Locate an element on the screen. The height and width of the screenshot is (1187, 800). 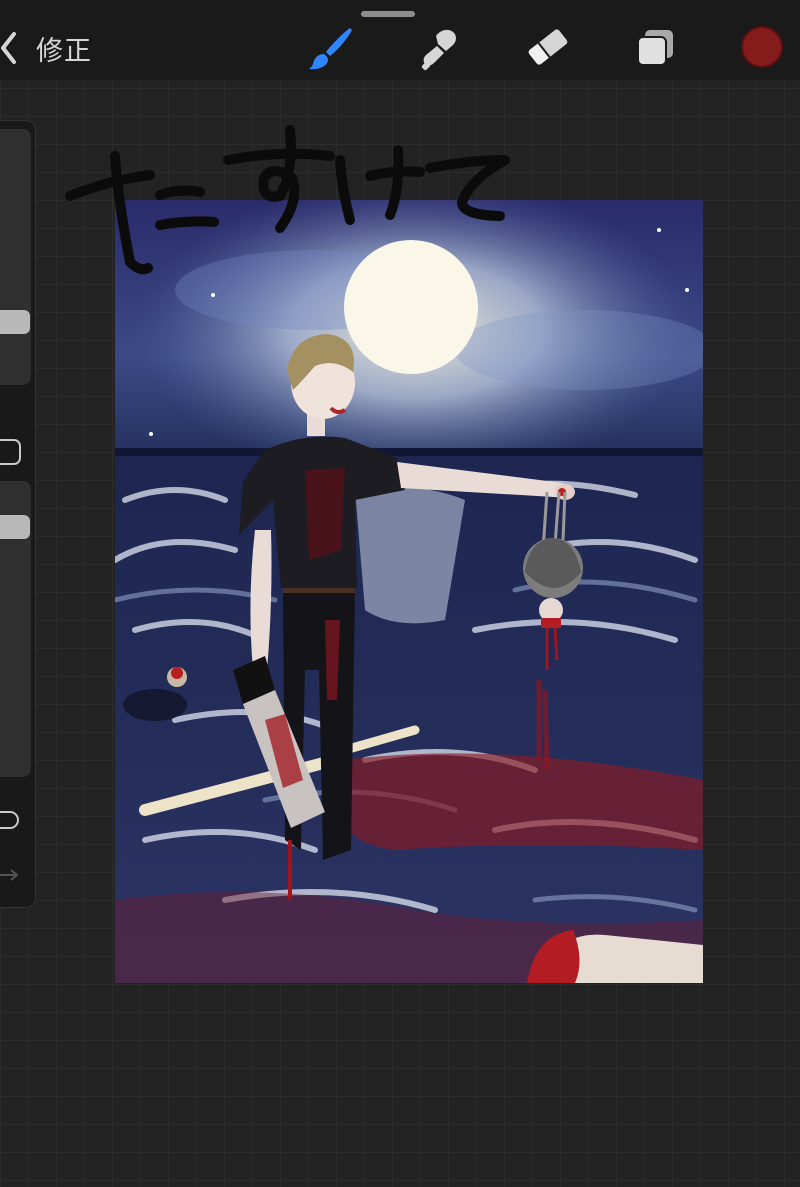
eraser-icon is located at coordinates (548, 47).